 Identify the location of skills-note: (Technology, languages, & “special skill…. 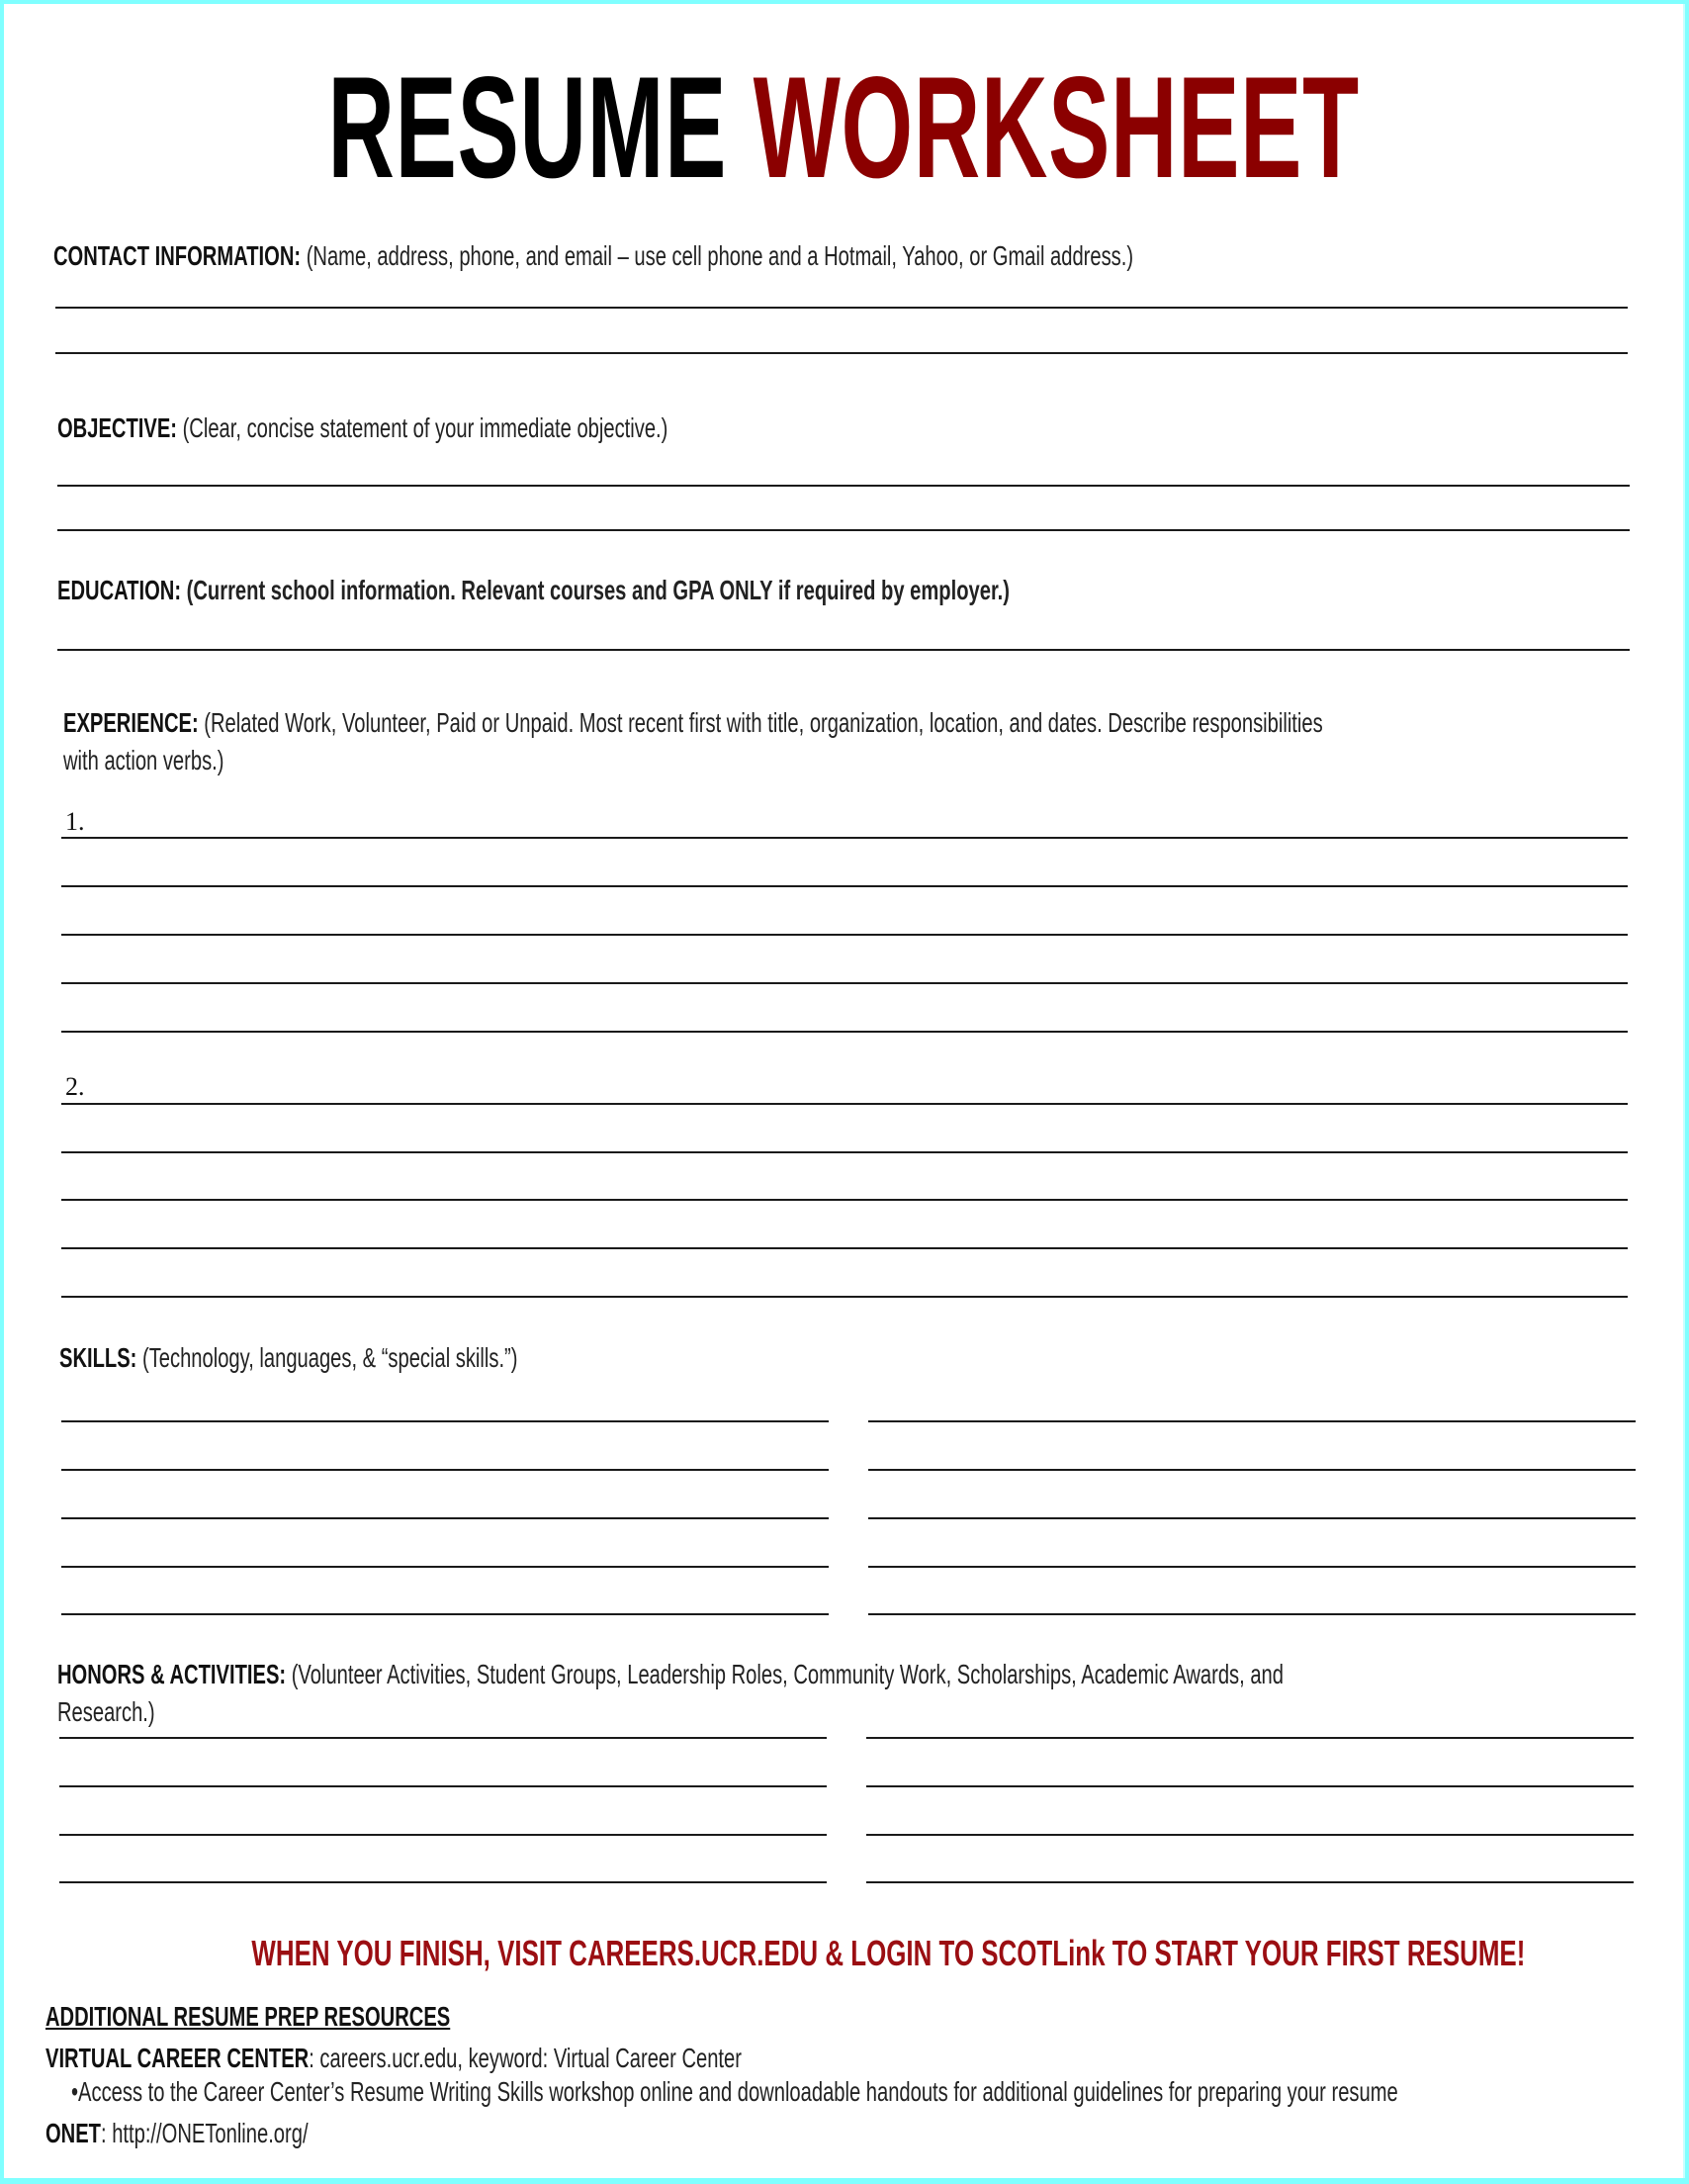
(330, 1357).